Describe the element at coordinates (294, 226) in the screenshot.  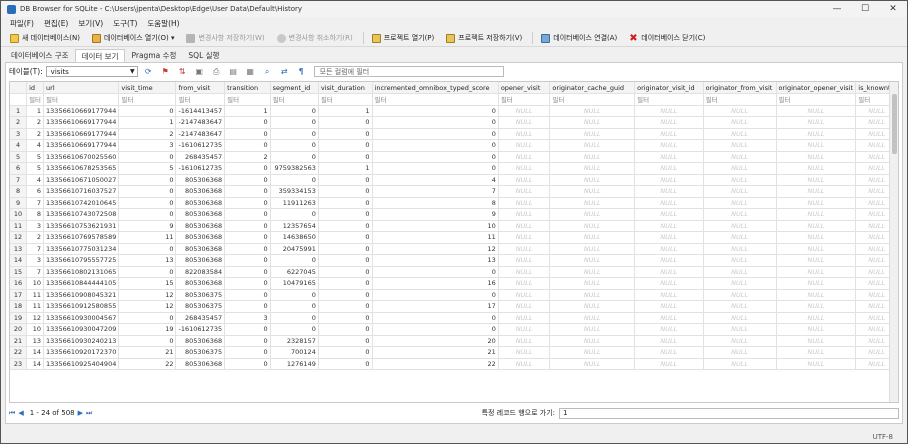
I see `table-cell: 12357654` at that location.